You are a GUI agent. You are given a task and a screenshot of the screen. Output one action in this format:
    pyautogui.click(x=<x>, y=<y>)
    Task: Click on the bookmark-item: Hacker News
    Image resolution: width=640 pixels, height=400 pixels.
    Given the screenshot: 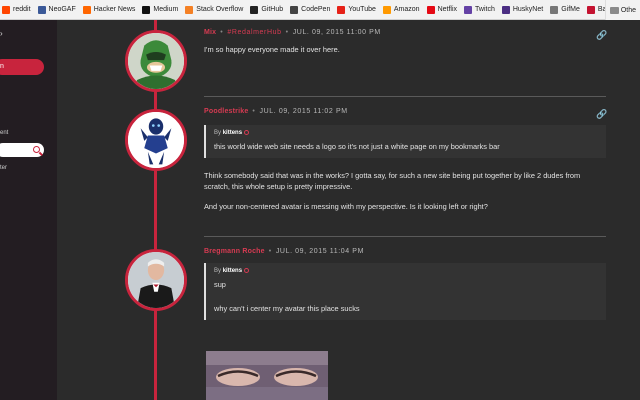 What is the action you would take?
    pyautogui.click(x=109, y=9)
    